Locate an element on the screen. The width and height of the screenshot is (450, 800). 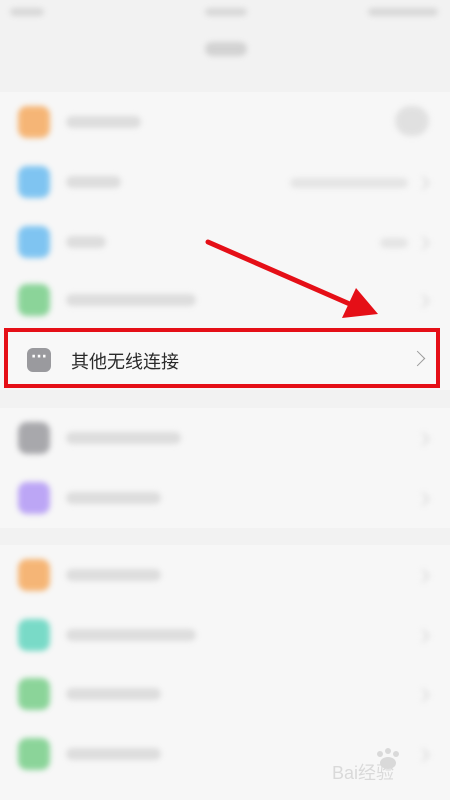
baidu-jingyan-watermark: Bai经验 is located at coordinates (385, 765).